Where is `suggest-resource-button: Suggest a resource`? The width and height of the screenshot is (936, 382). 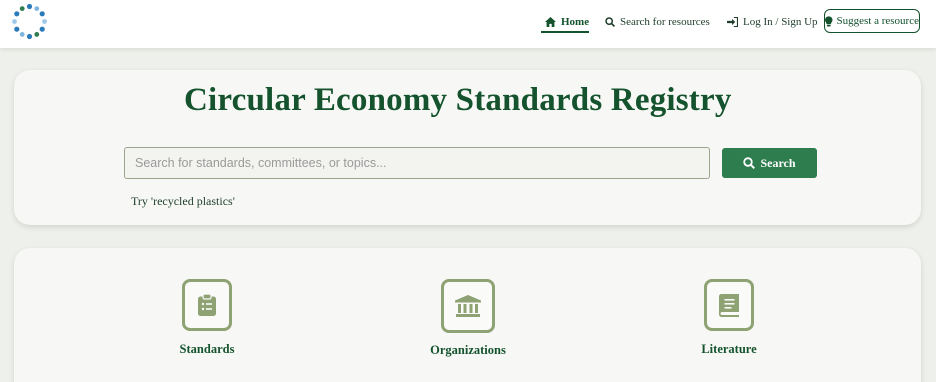
suggest-resource-button: Suggest a resource is located at coordinates (872, 21).